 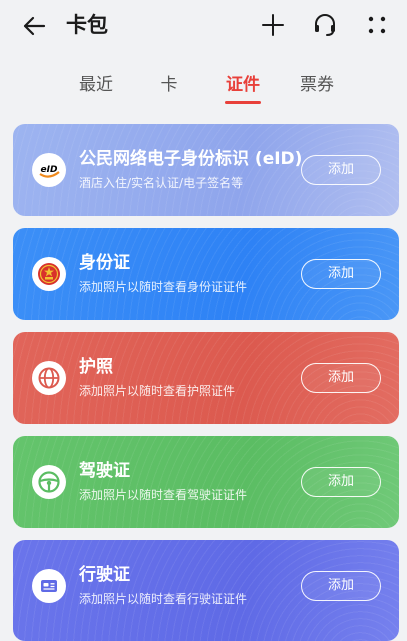 I want to click on tab-tickets: 票券, so click(x=317, y=85).